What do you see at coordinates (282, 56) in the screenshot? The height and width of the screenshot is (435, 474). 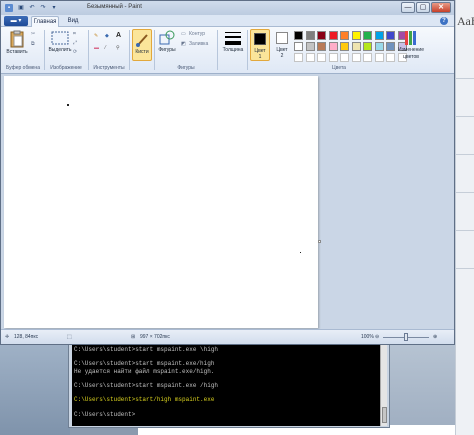 I see `color2-number: 2` at bounding box center [282, 56].